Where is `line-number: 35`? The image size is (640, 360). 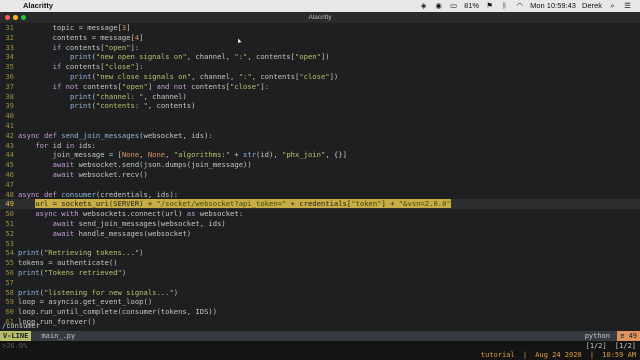 line-number: 35 is located at coordinates (9, 67).